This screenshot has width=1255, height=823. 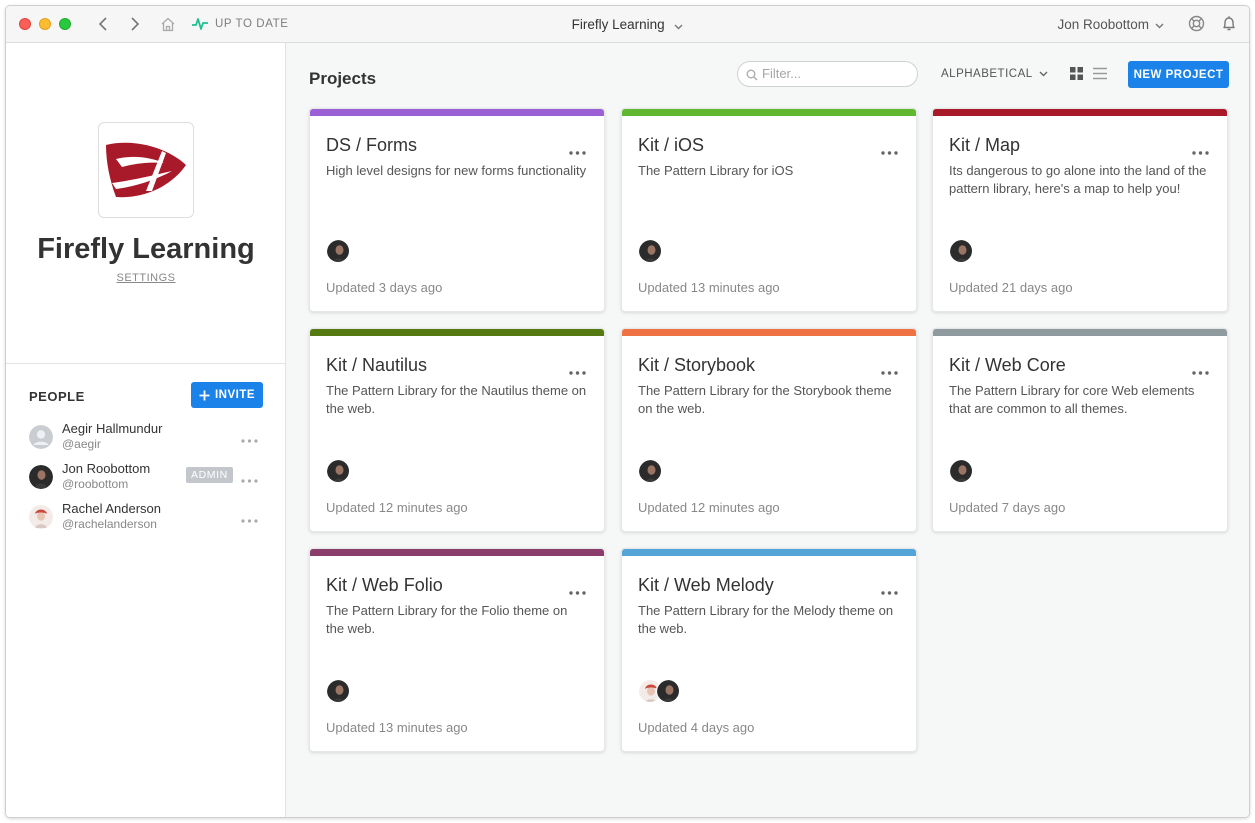 I want to click on filter-field, so click(x=827, y=74).